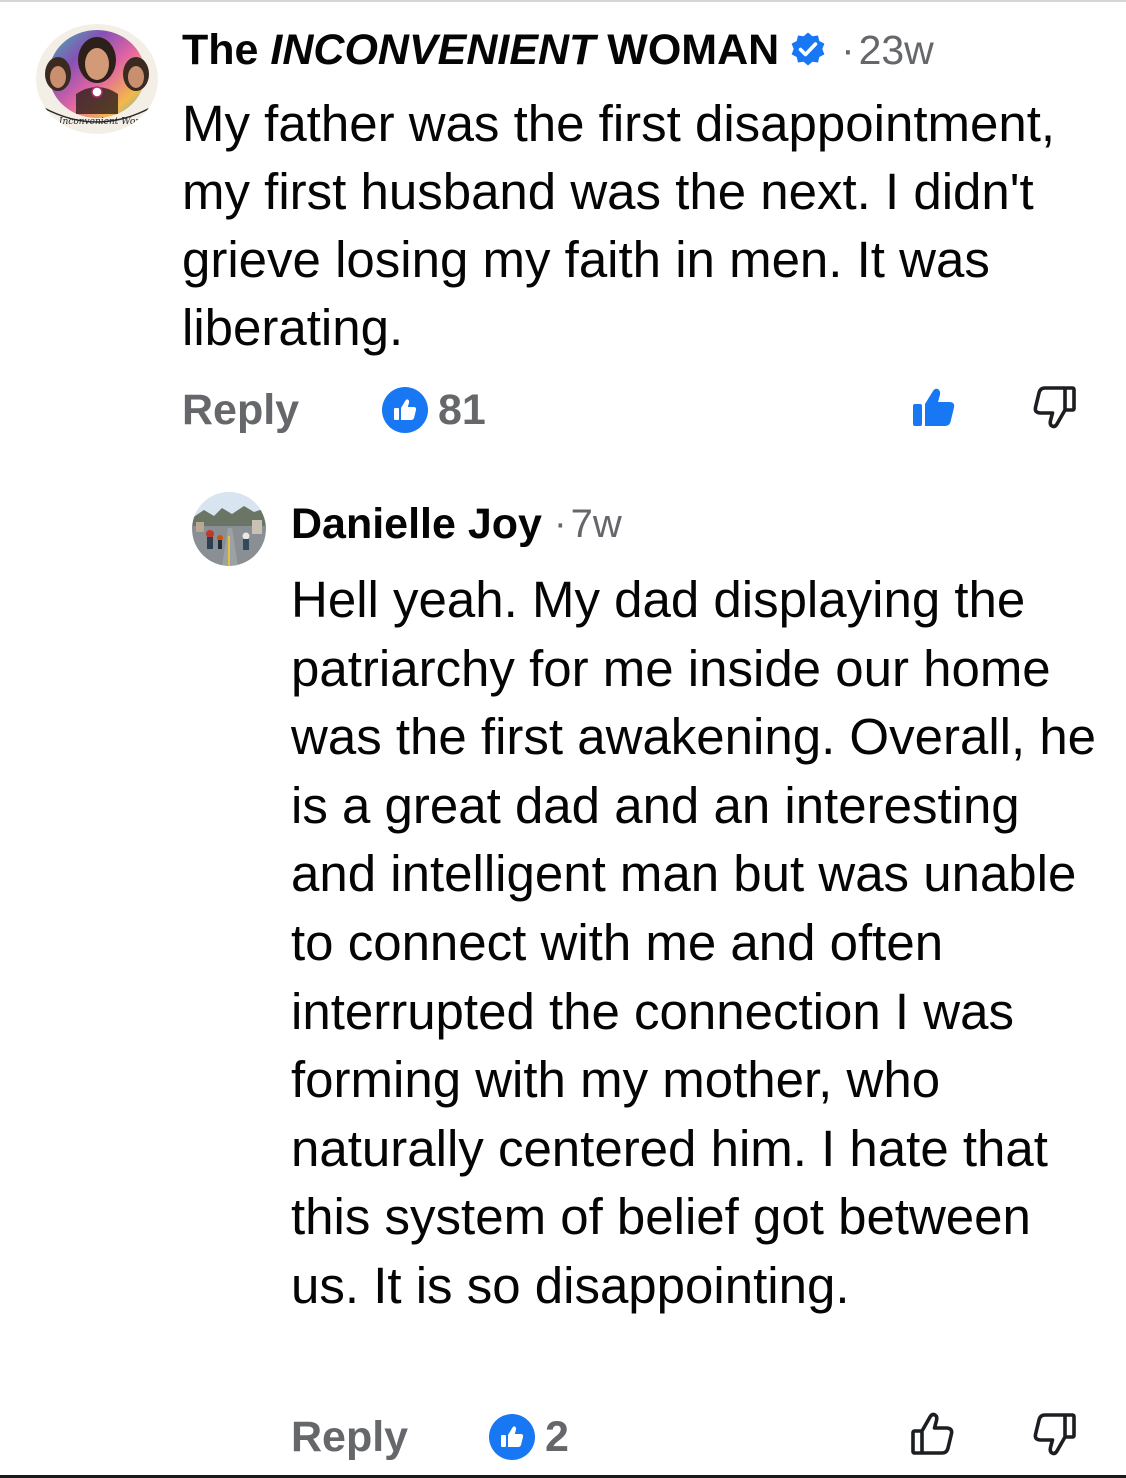 The height and width of the screenshot is (1478, 1126). I want to click on comment-header: The INCONVENIENT WOMAN · 23w, so click(558, 50).